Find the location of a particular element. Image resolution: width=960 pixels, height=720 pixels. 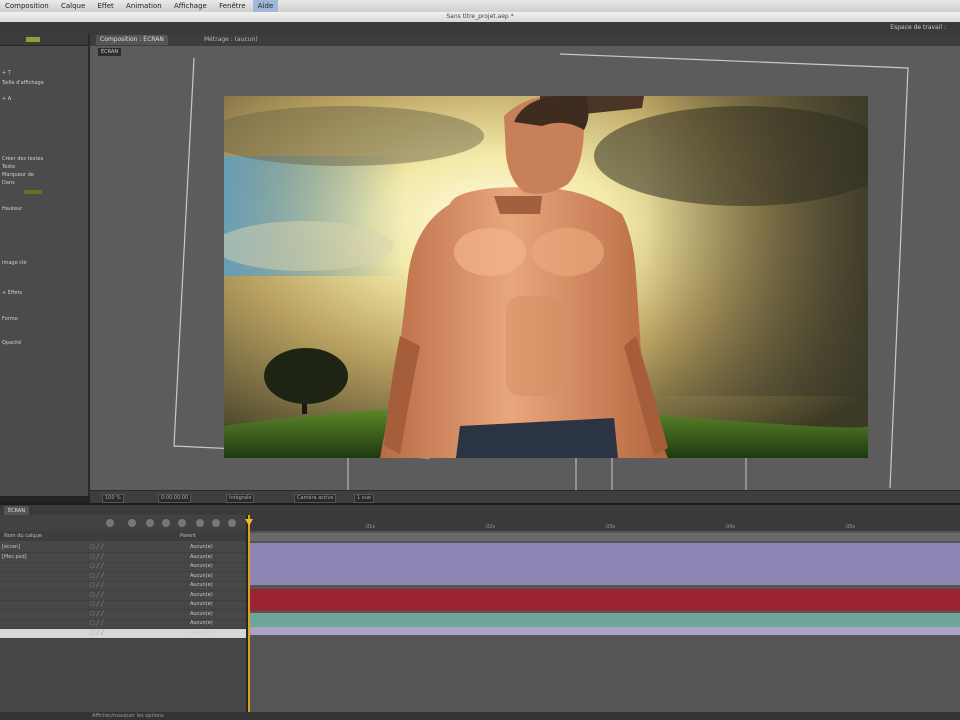

panel-row: Image clé is located at coordinates (14, 263).